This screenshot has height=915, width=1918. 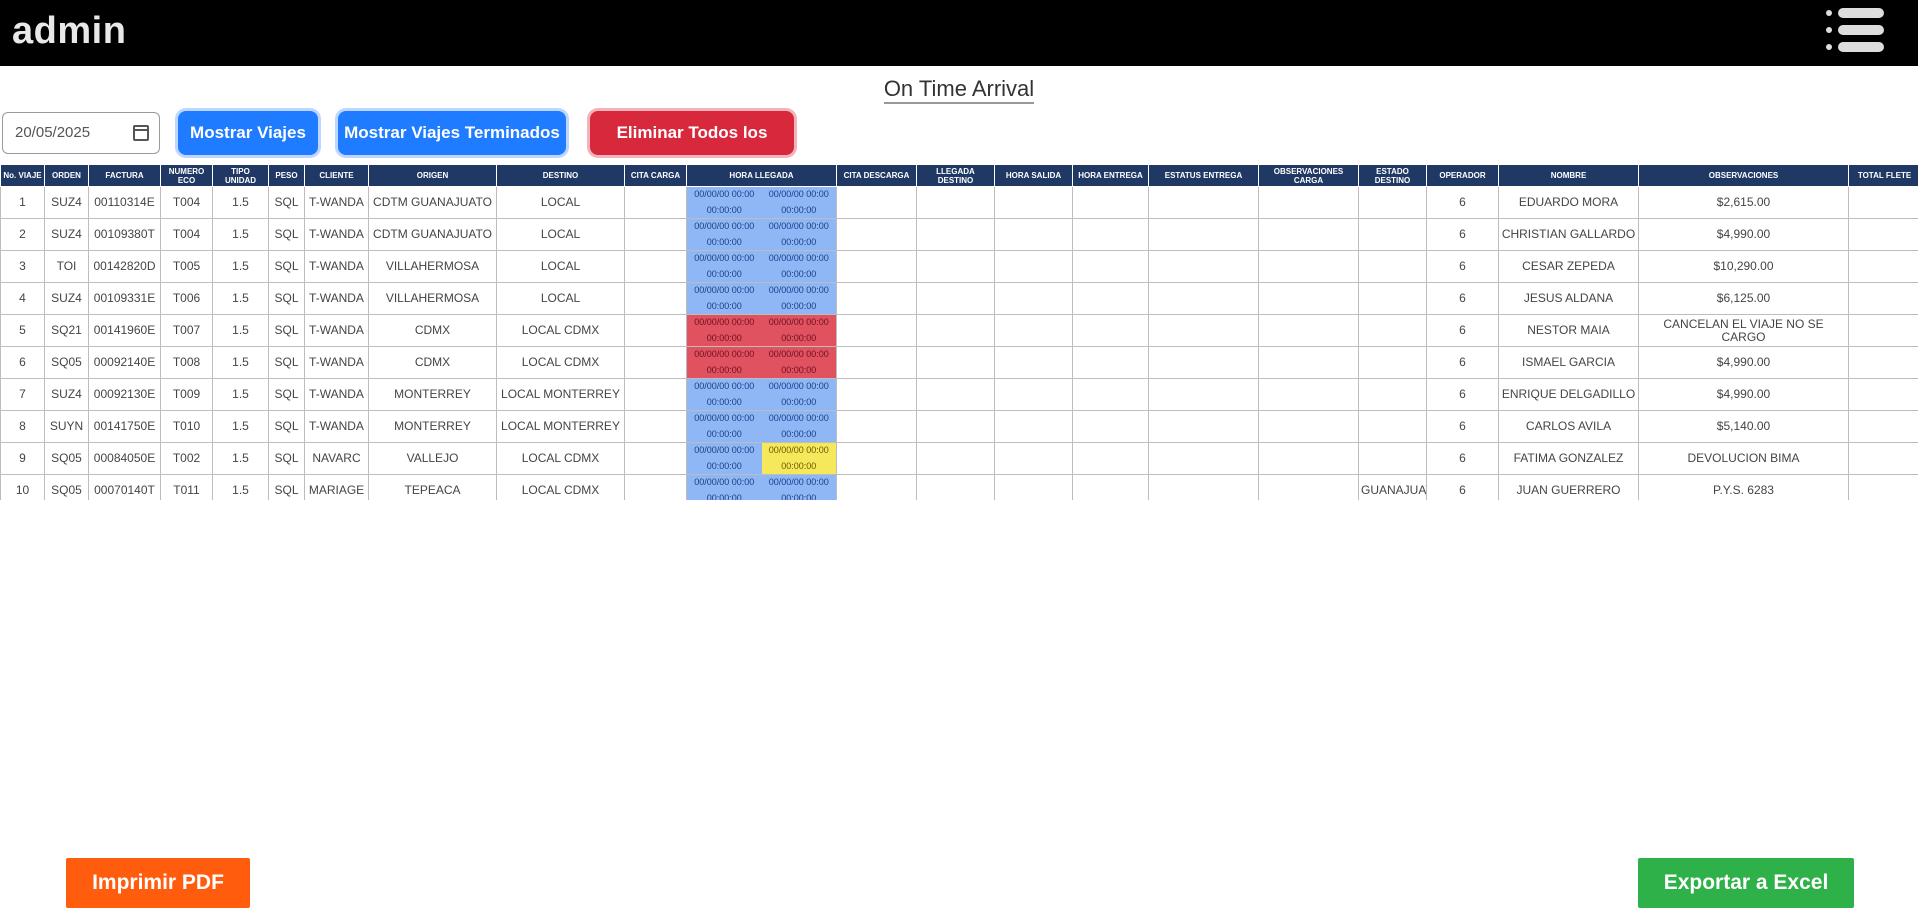 I want to click on show-trips-button: Mostrar Viajes, so click(x=248, y=133).